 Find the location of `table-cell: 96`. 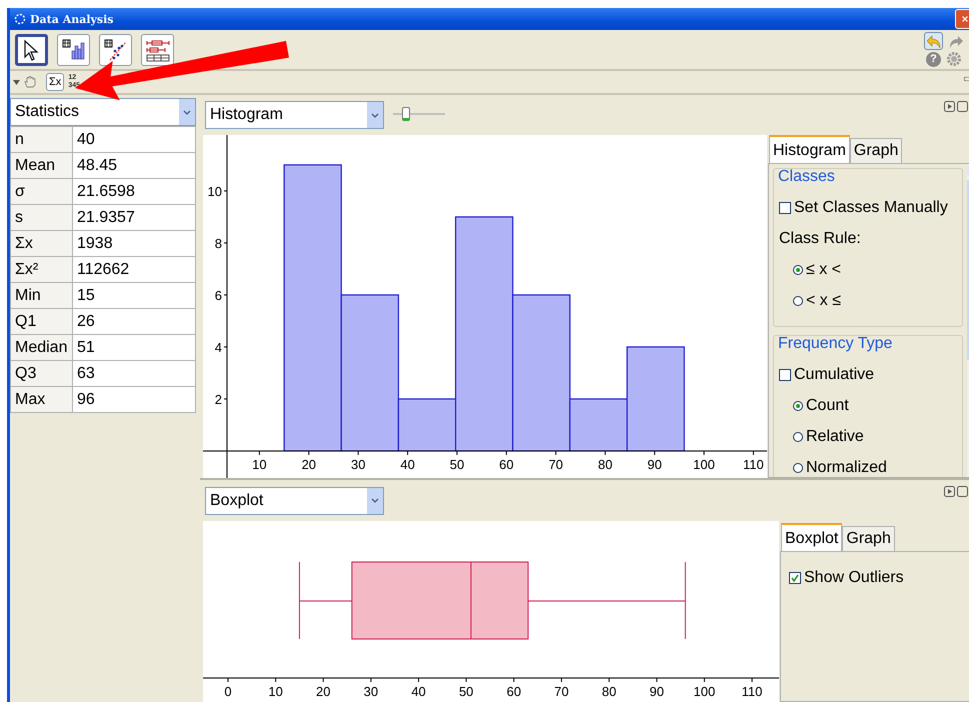

table-cell: 96 is located at coordinates (134, 399).